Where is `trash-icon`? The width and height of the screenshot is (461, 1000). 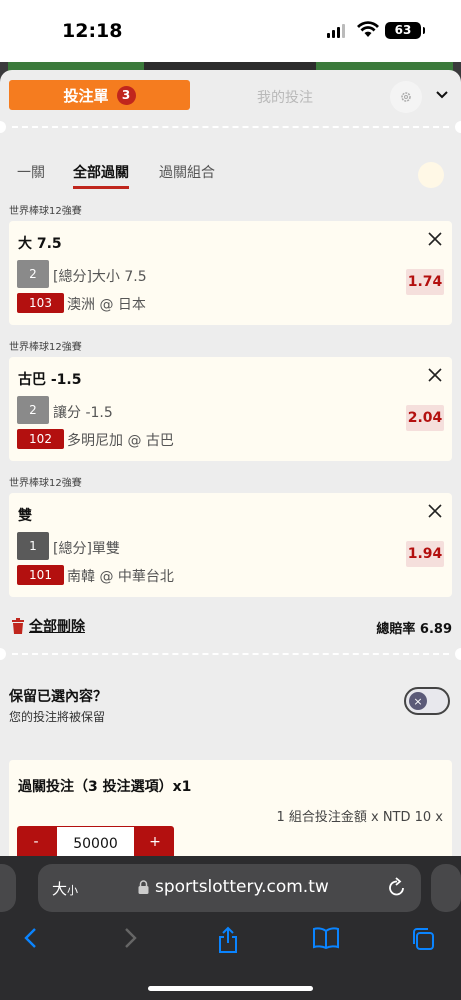
trash-icon is located at coordinates (18, 626).